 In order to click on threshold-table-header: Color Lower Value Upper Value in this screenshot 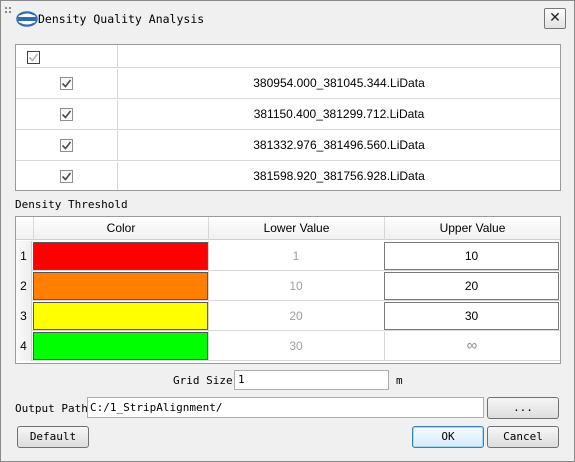, I will do `click(288, 228)`.